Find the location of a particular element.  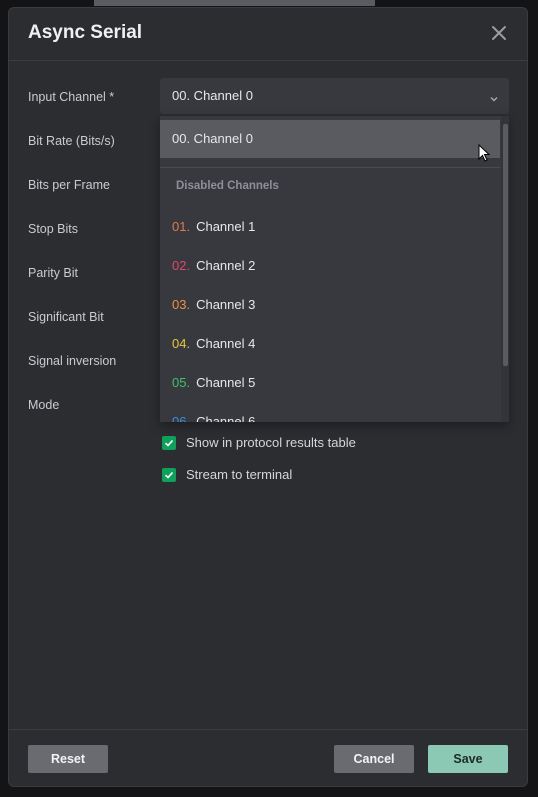

channel-number: 04. is located at coordinates (181, 343).